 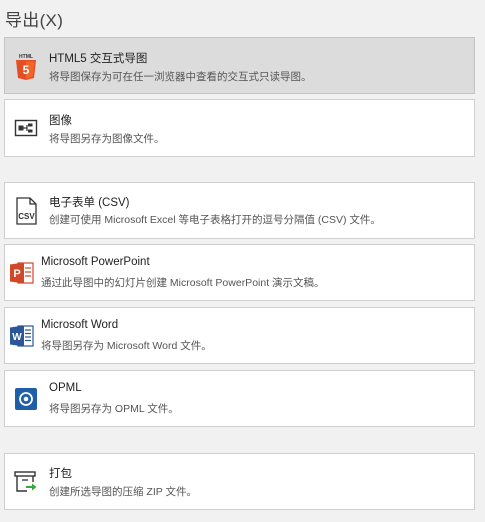 What do you see at coordinates (126, 346) in the screenshot?
I see `item-description: 将导图另存为 Microsoft Word 文件。` at bounding box center [126, 346].